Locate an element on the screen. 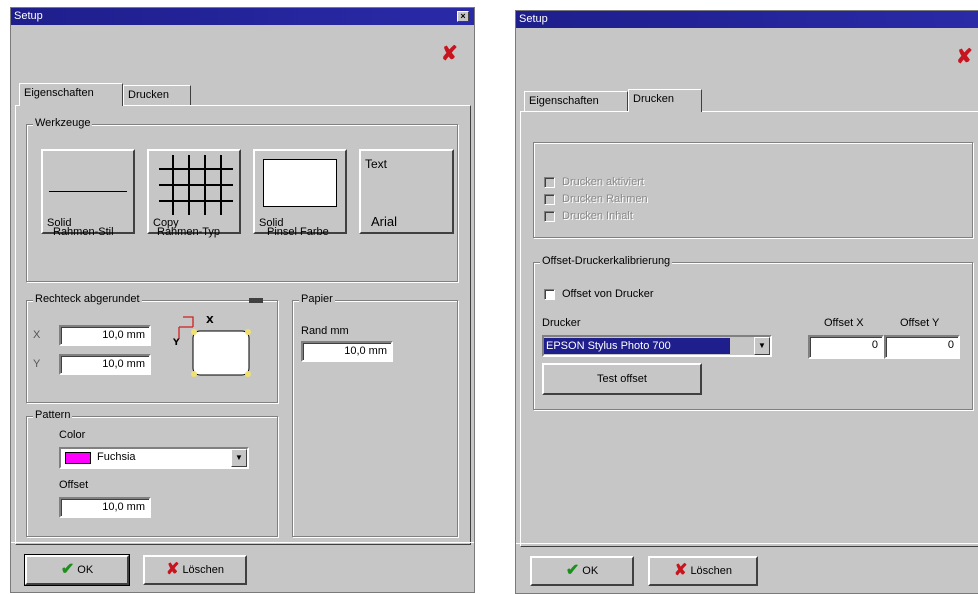 This screenshot has height=594, width=978. drucker-label: Drucker is located at coordinates (561, 323).